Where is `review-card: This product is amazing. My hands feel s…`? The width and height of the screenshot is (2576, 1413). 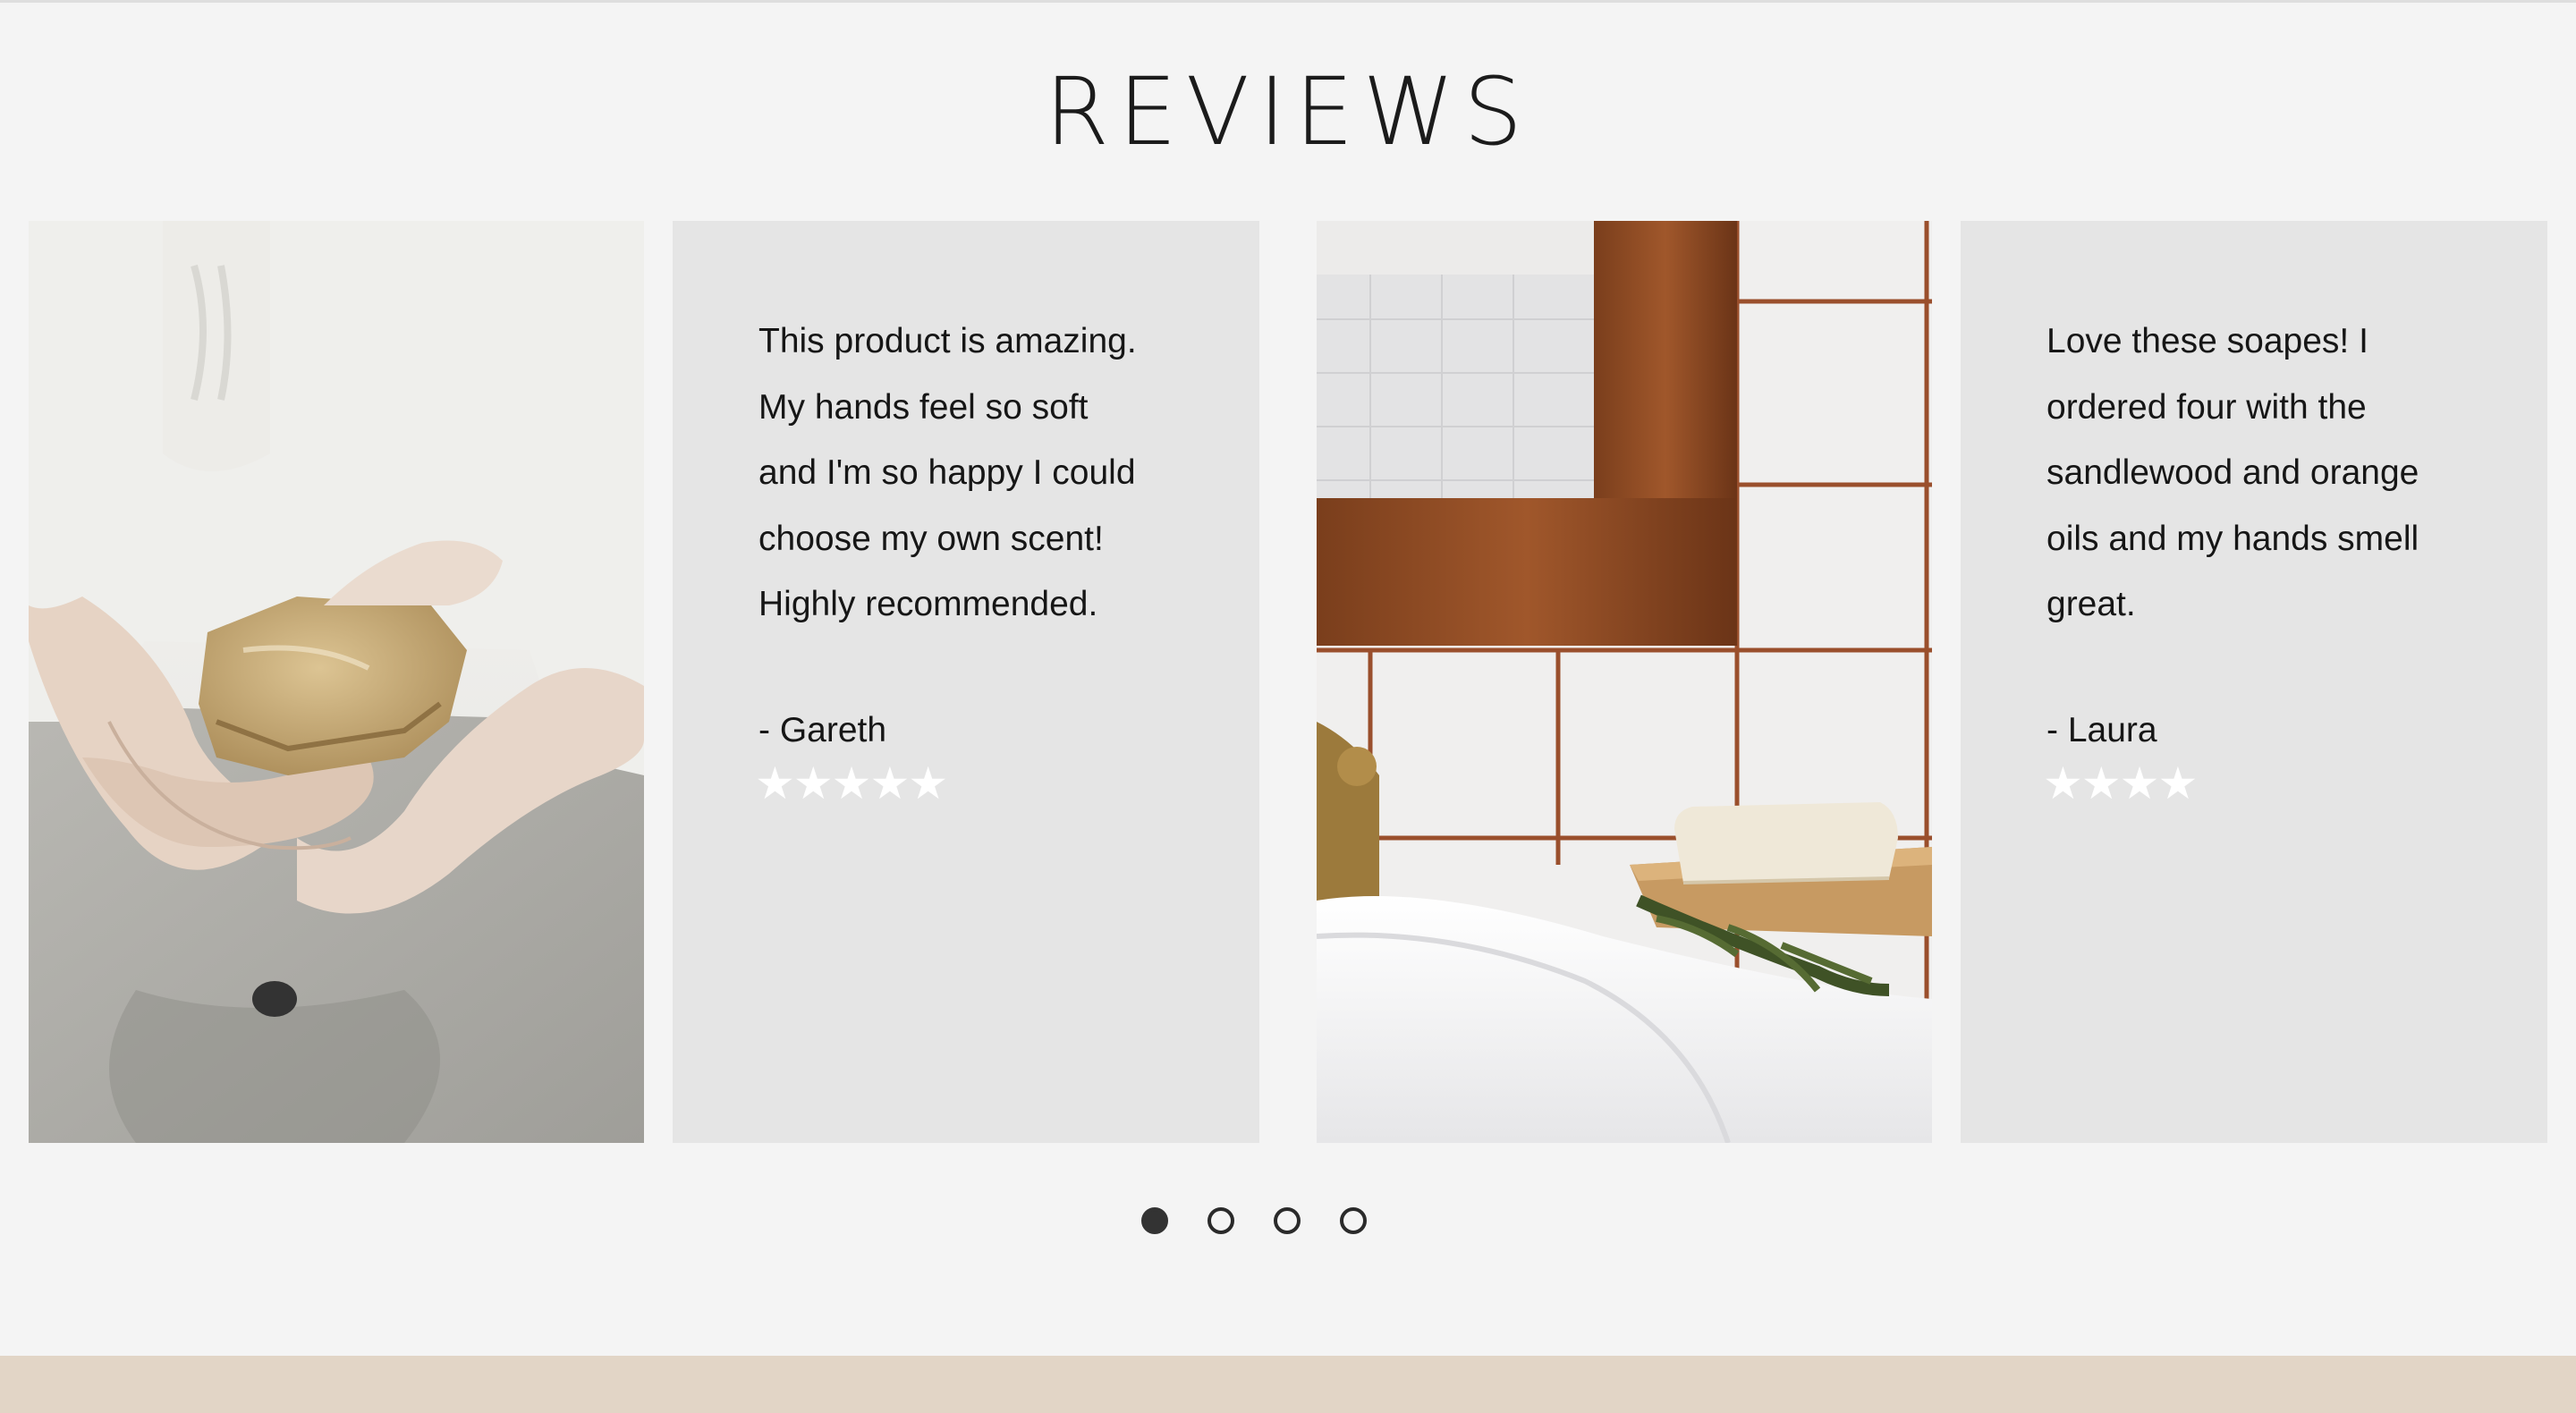 review-card: This product is amazing. My hands feel s… is located at coordinates (966, 682).